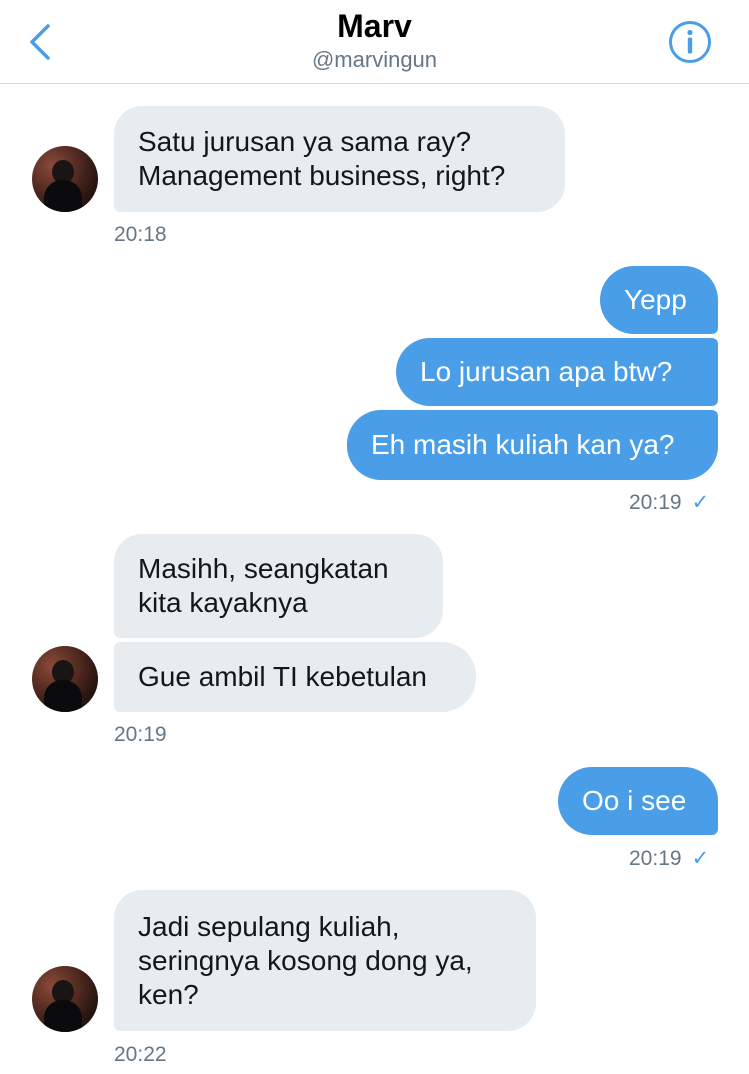 This screenshot has height=1074, width=749. I want to click on message-timestamp: 20:19, so click(140, 734).